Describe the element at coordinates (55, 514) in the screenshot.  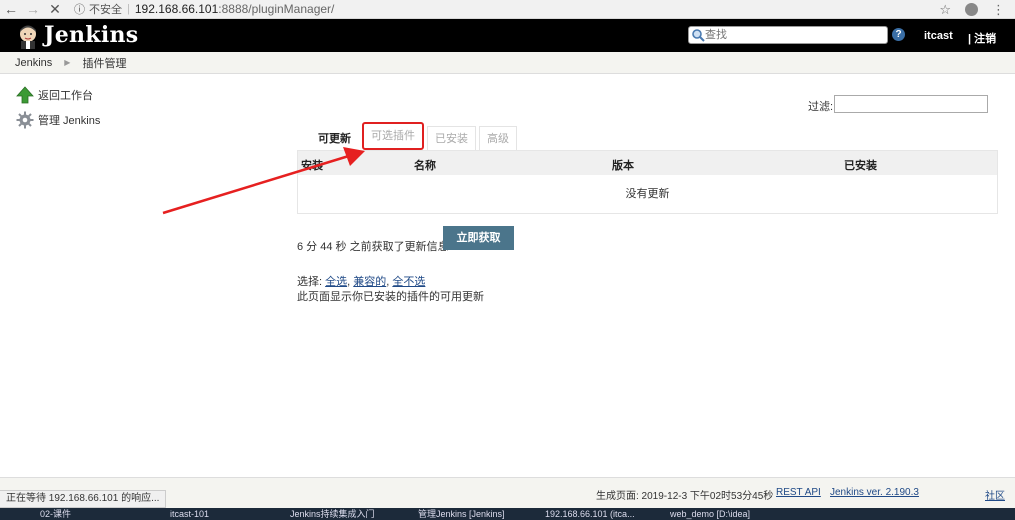
I see `taskbar-item: 02-课件` at that location.